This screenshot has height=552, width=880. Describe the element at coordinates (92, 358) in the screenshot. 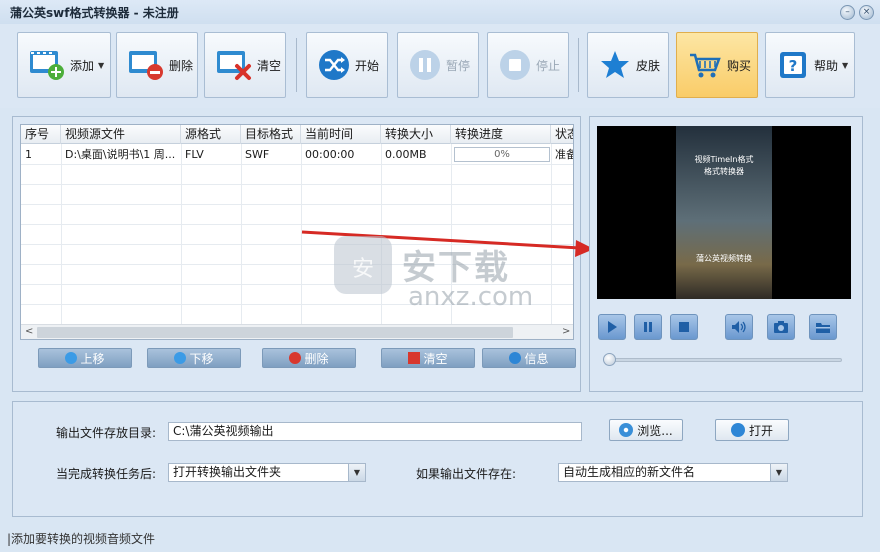

I see `move-up-label: 上移` at that location.